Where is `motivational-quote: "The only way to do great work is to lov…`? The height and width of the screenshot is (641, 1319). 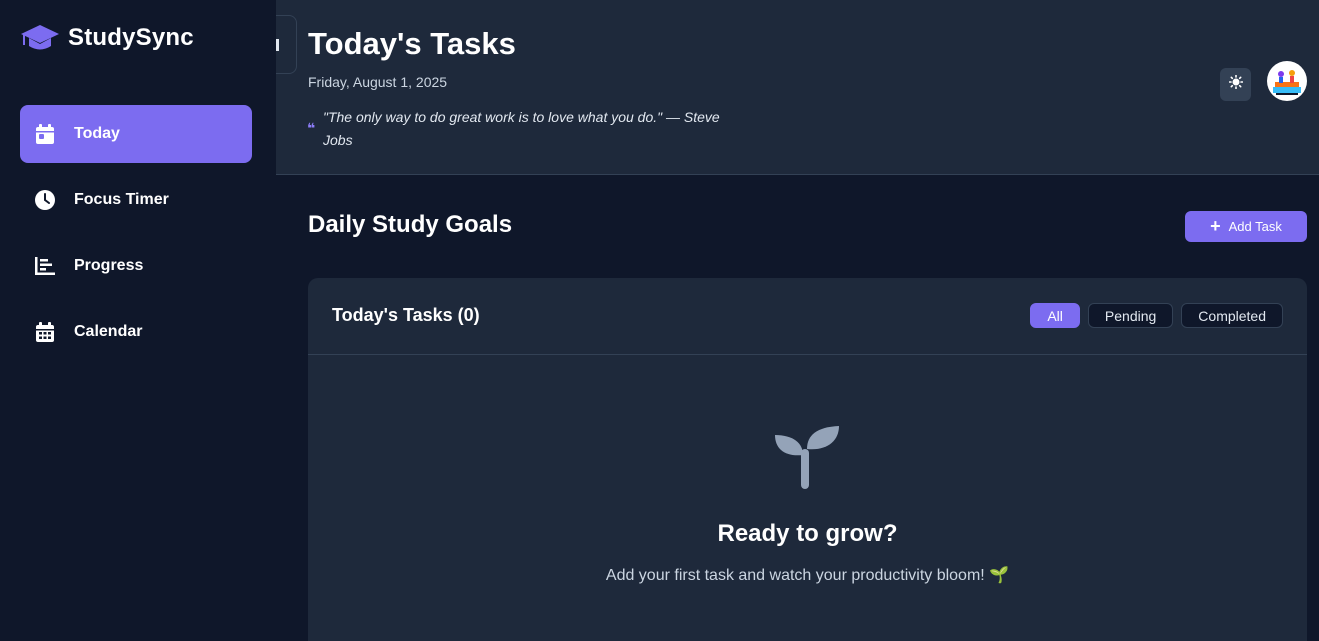 motivational-quote: "The only way to do great work is to lov… is located at coordinates (521, 128).